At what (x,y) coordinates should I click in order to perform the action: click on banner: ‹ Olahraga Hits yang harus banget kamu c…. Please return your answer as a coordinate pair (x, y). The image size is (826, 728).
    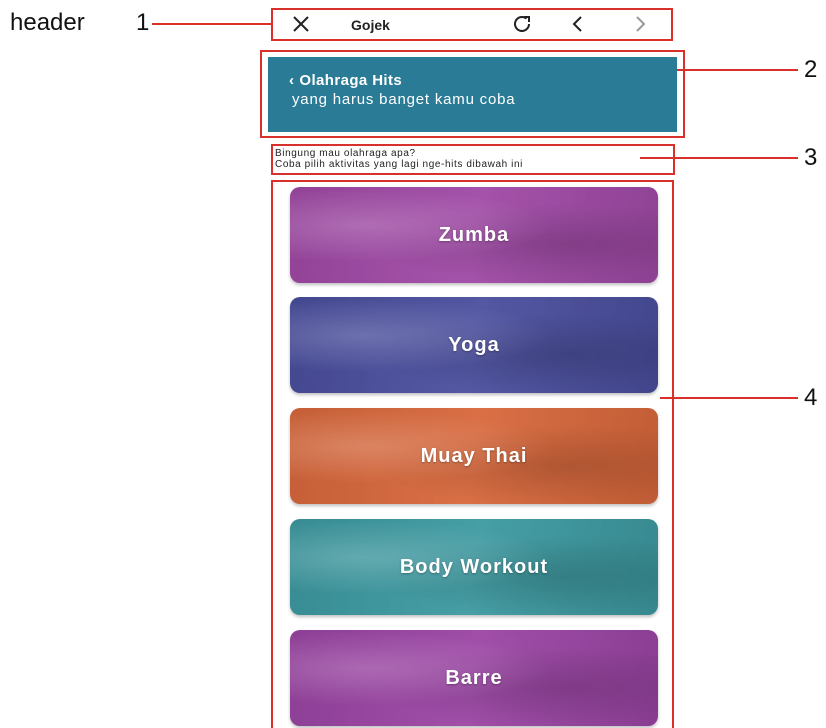
    Looking at the image, I should click on (472, 94).